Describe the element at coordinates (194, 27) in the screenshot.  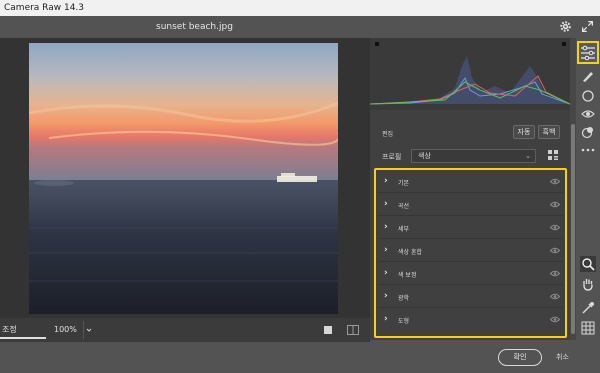
I see `file-name: sunset beach.jpg` at that location.